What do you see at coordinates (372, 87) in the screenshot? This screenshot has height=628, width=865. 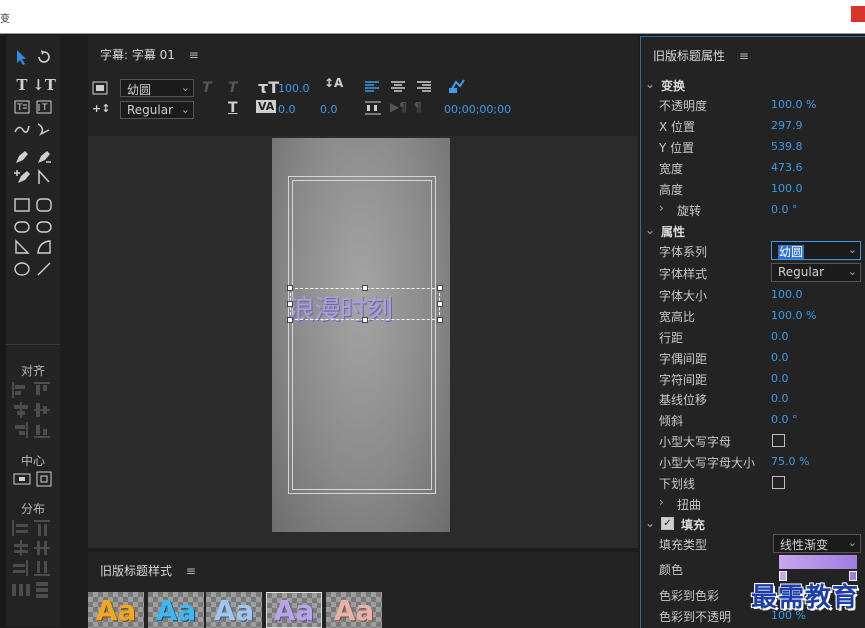 I see `align-left-text-icon` at bounding box center [372, 87].